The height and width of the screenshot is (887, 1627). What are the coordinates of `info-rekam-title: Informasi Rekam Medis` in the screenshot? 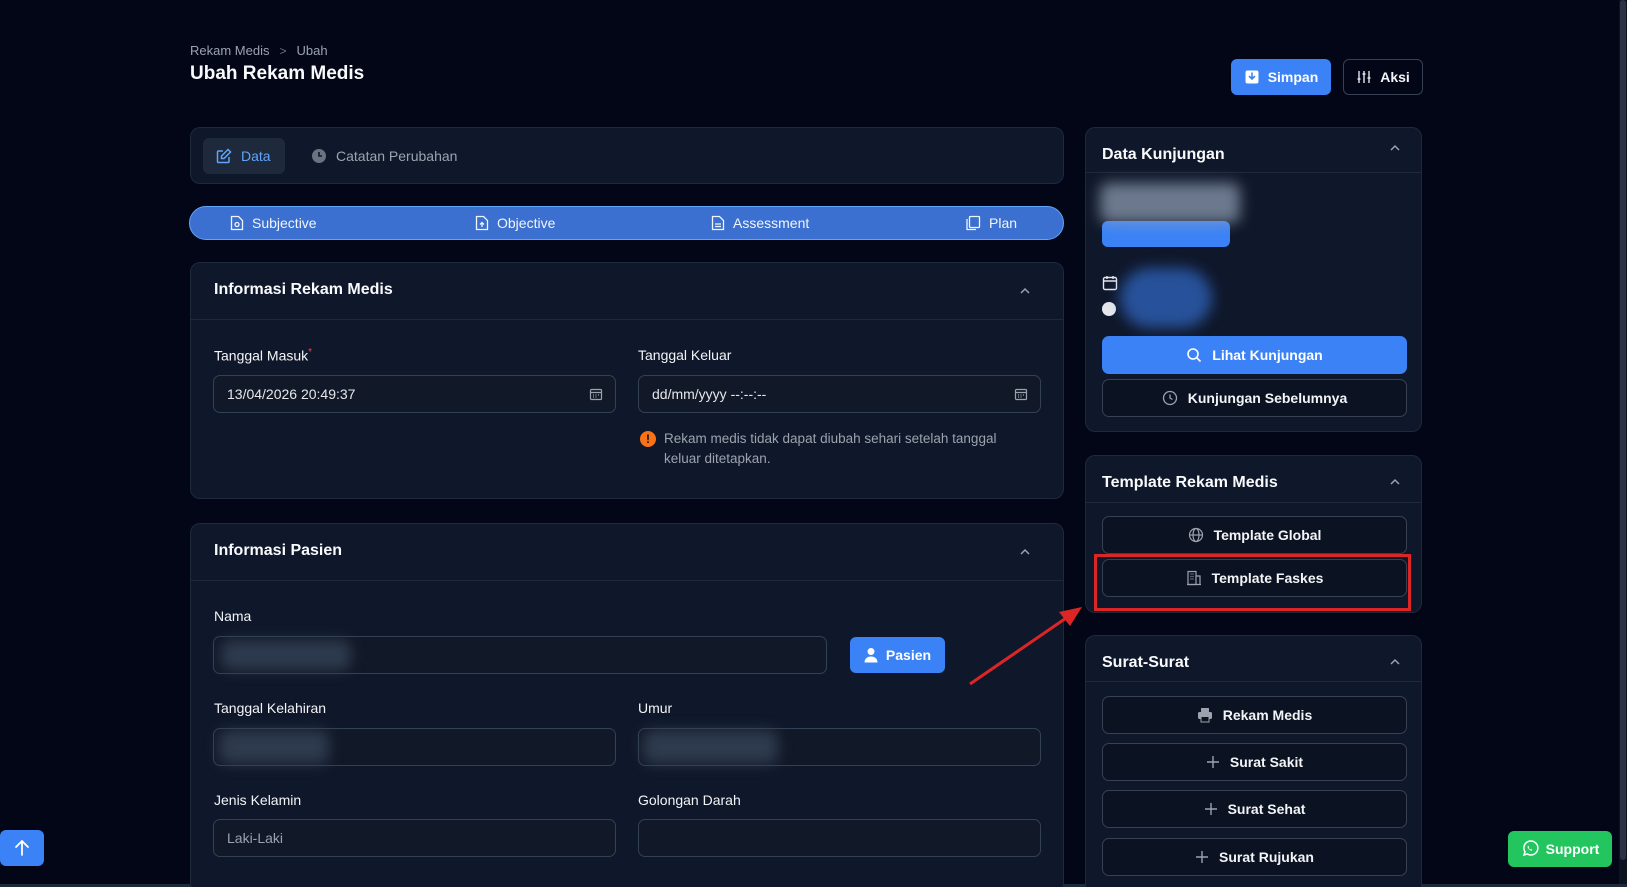 It's located at (303, 289).